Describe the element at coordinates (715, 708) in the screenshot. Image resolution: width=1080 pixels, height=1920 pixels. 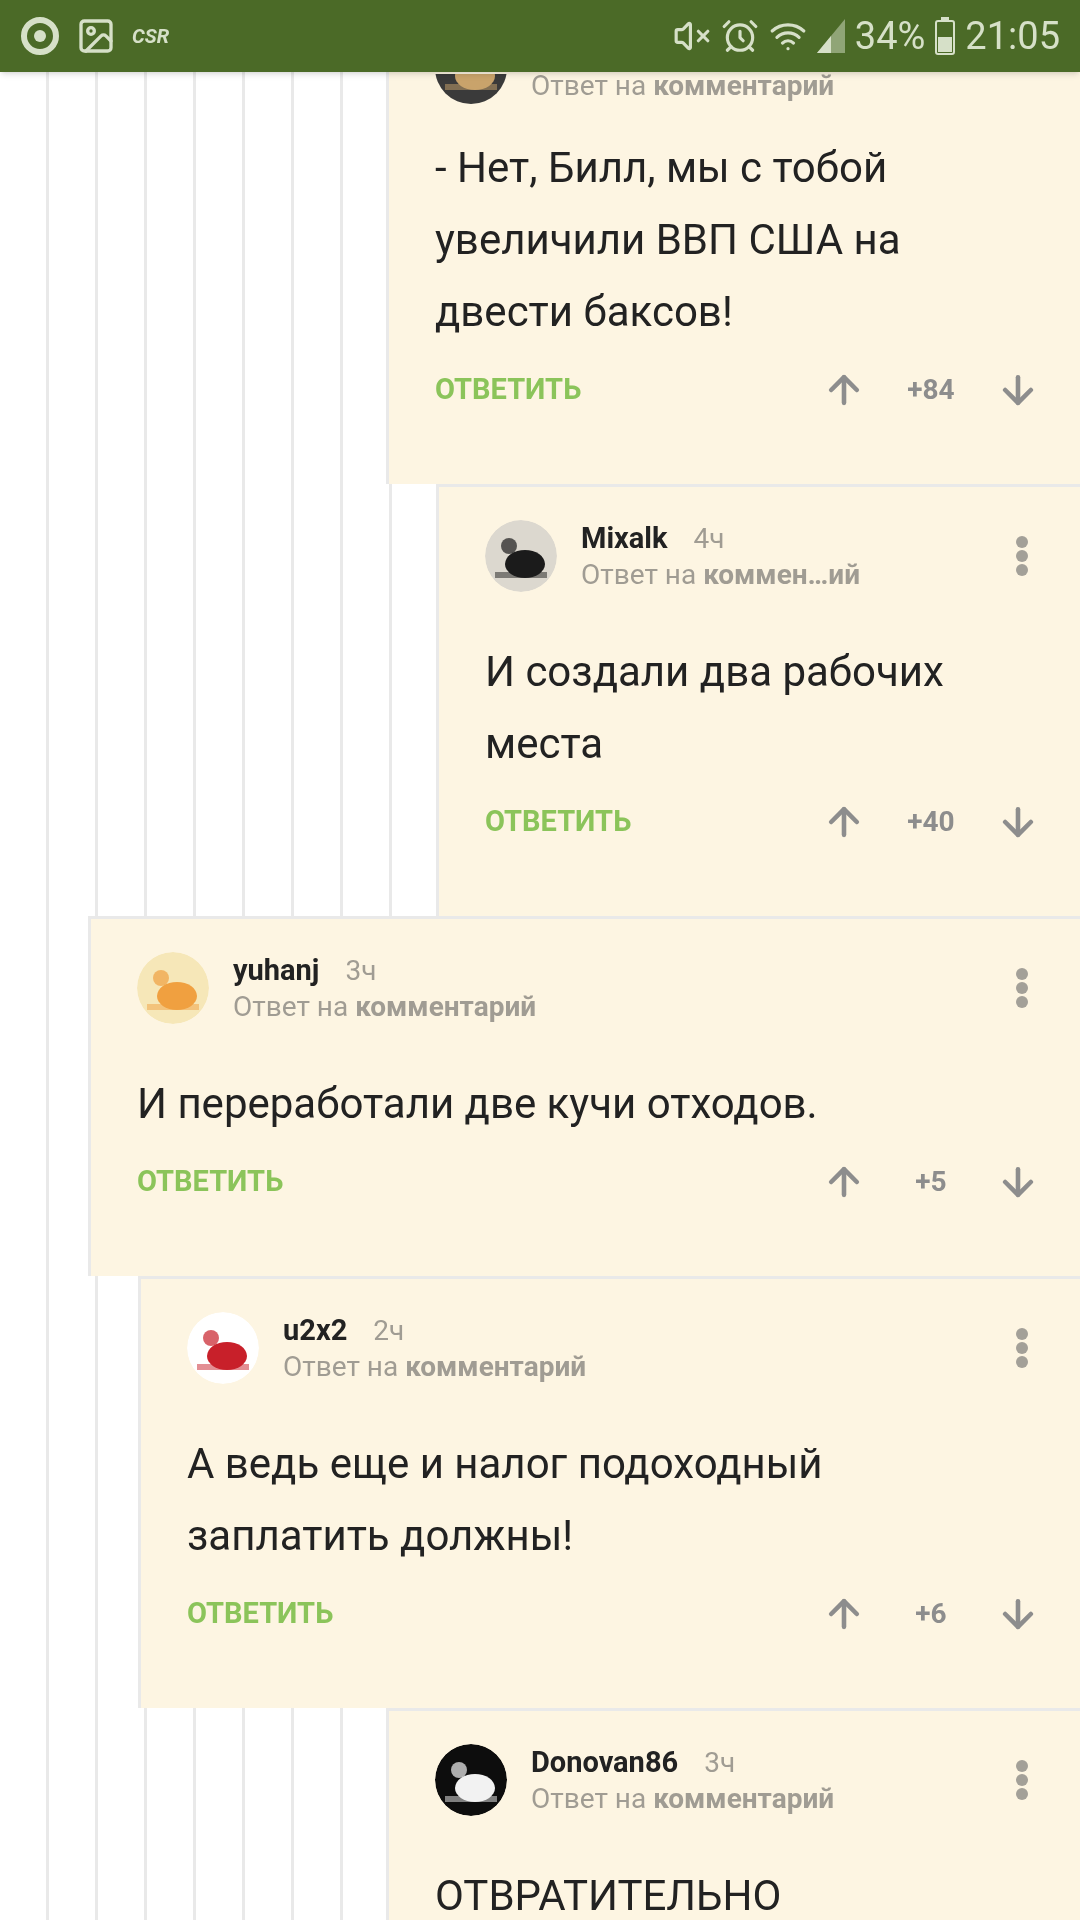
I see `comment-text: И создали два рабочих места` at that location.